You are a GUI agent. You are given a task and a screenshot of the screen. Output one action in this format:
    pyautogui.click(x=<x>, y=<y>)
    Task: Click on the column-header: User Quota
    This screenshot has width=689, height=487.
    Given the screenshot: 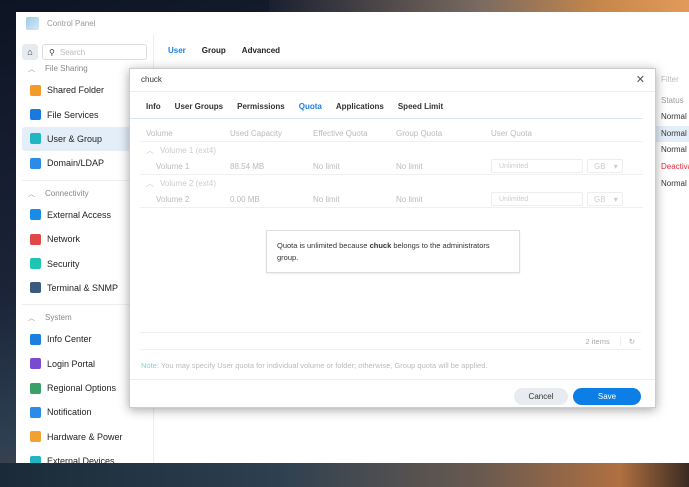 What is the action you would take?
    pyautogui.click(x=511, y=133)
    